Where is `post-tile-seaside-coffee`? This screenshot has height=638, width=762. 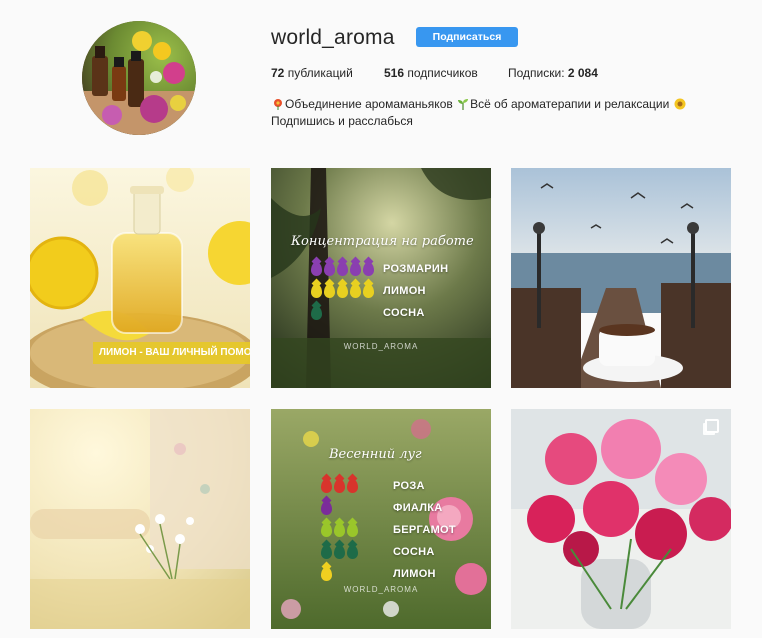
post-tile-seaside-coffee is located at coordinates (621, 278).